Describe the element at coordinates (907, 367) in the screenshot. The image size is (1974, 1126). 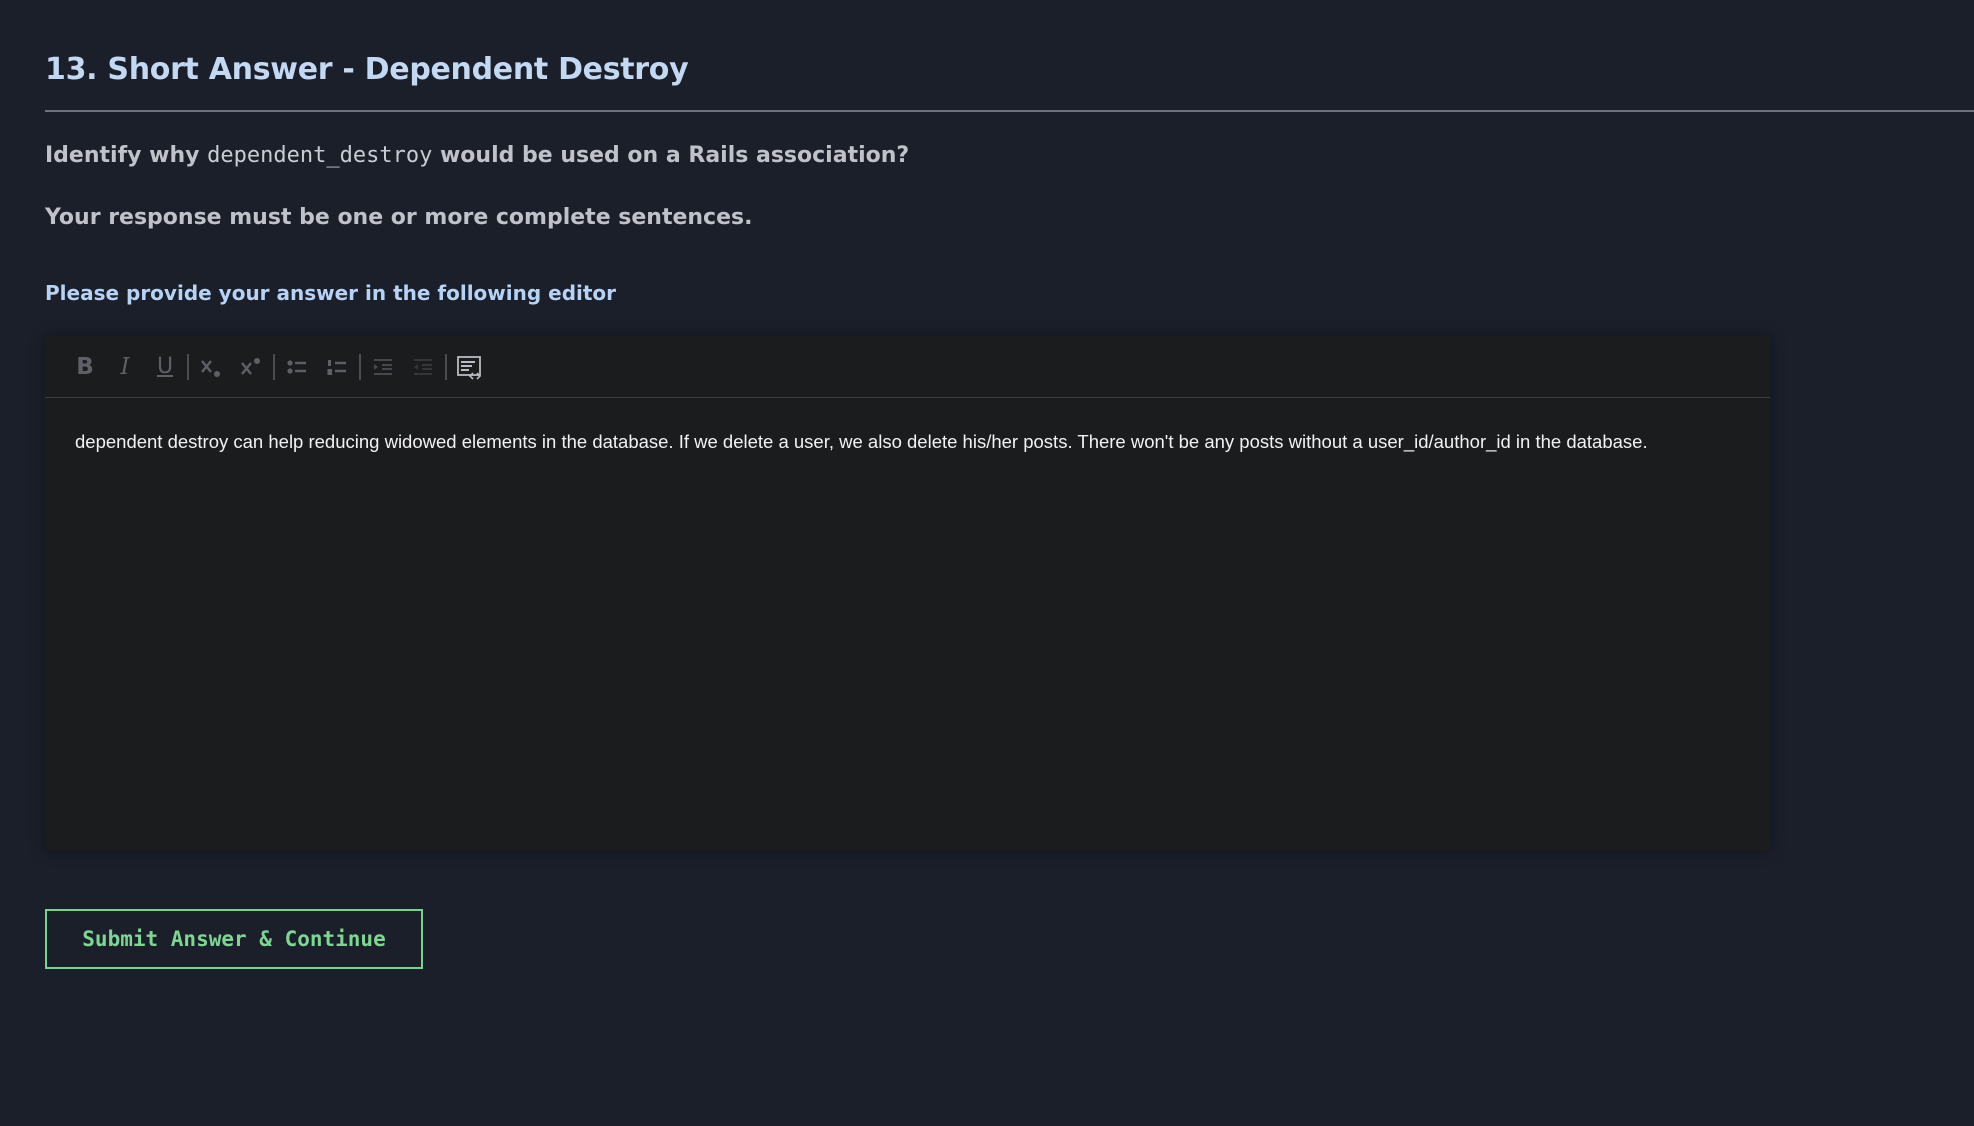
I see `editor-toolbar: B I U` at that location.